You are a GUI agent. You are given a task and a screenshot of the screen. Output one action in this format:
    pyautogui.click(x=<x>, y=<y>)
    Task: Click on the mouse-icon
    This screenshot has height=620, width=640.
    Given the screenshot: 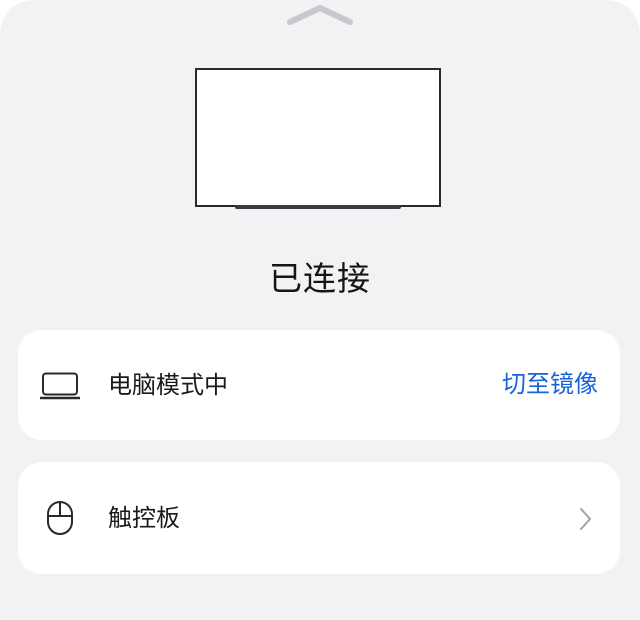 What is the action you would take?
    pyautogui.click(x=60, y=518)
    